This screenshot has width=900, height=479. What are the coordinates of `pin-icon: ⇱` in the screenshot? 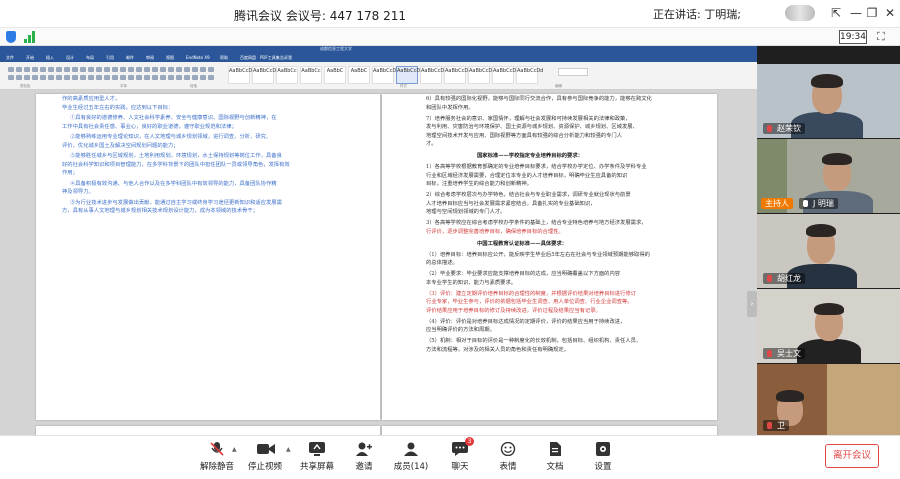 It's located at (836, 13).